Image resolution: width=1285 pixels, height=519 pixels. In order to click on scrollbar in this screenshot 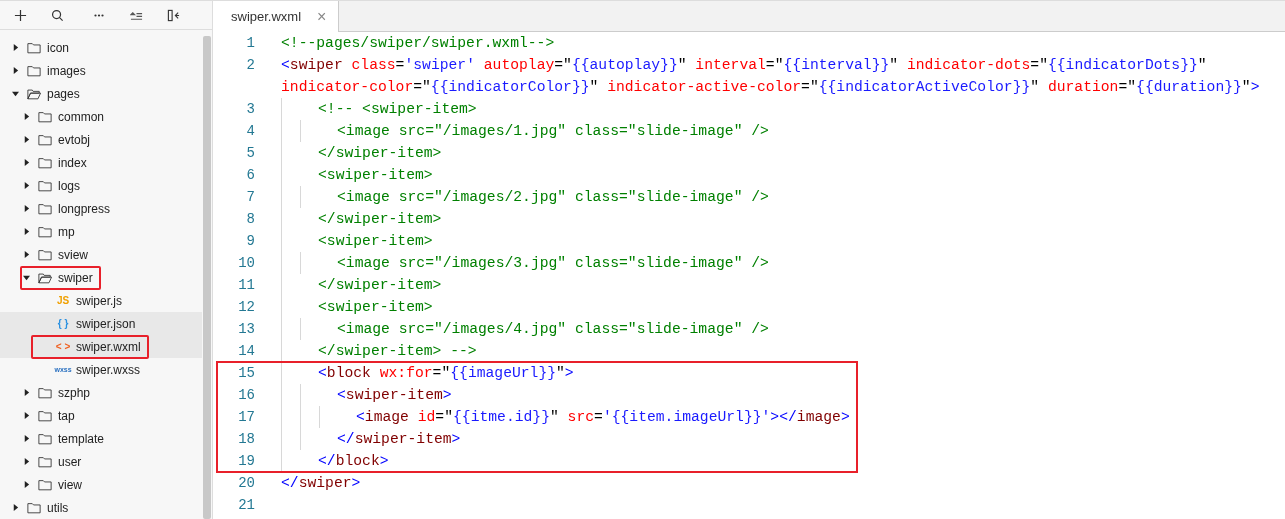, I will do `click(207, 277)`.